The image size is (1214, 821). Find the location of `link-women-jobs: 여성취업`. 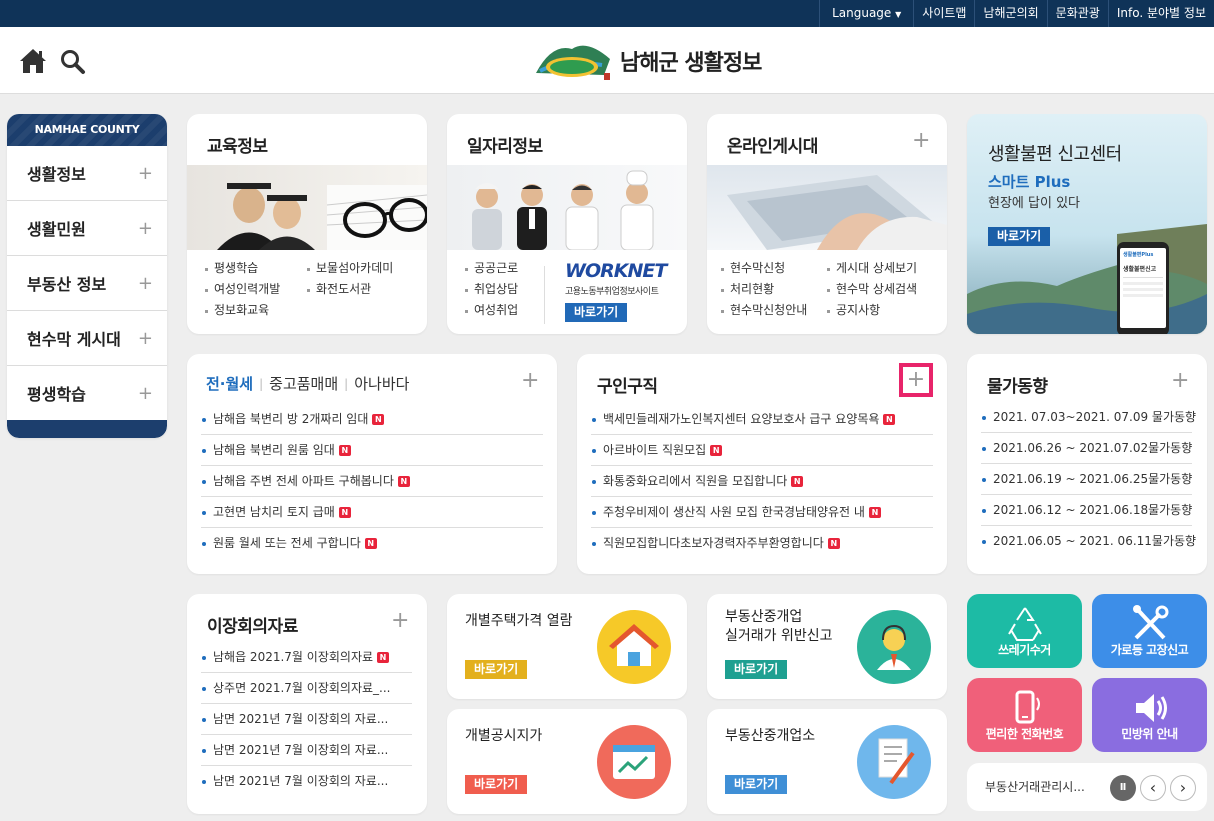

link-women-jobs: 여성취업 is located at coordinates (491, 310).